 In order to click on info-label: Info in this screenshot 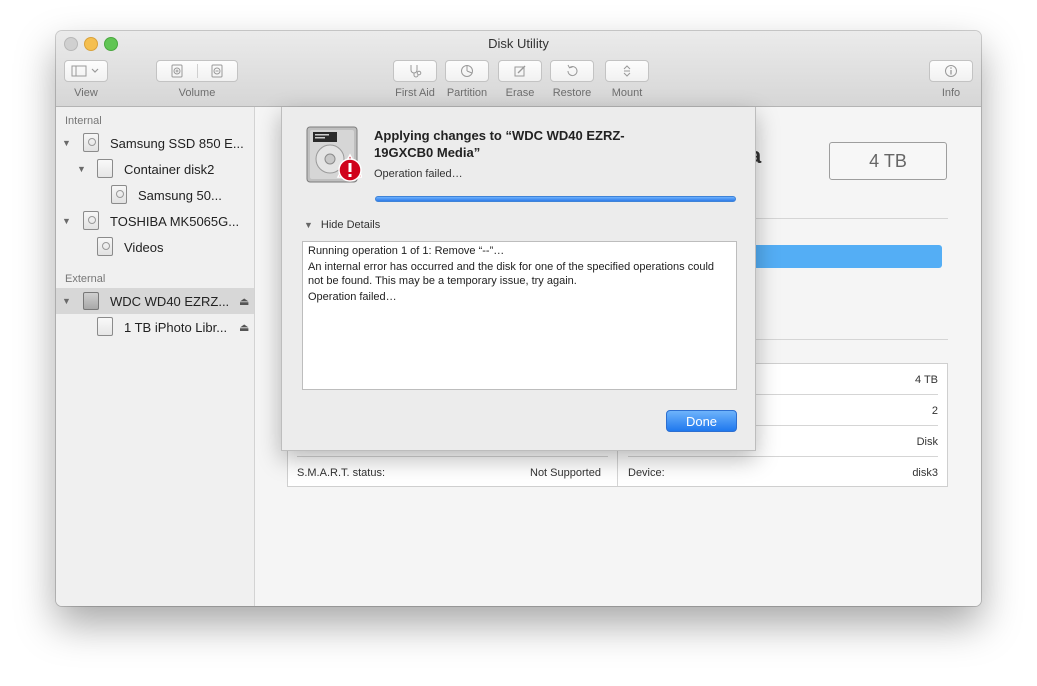, I will do `click(951, 93)`.